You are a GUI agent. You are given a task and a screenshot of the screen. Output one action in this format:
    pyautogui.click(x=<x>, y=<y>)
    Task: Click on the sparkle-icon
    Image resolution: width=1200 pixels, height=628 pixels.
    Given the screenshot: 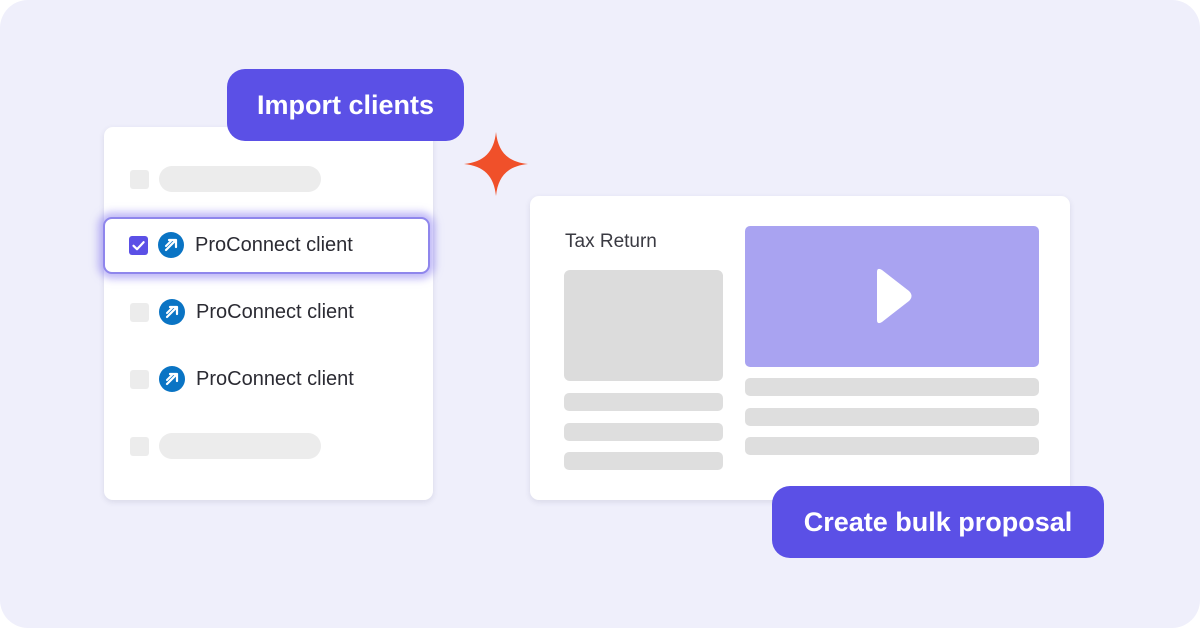 What is the action you would take?
    pyautogui.click(x=496, y=164)
    